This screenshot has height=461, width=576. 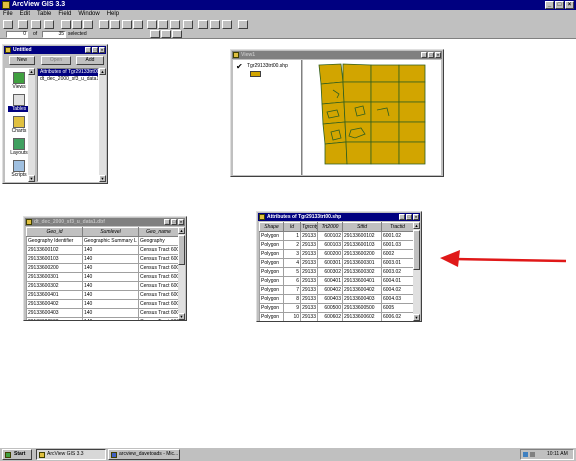 What do you see at coordinates (25, 14) in the screenshot?
I see `menu-edit: Edit` at bounding box center [25, 14].